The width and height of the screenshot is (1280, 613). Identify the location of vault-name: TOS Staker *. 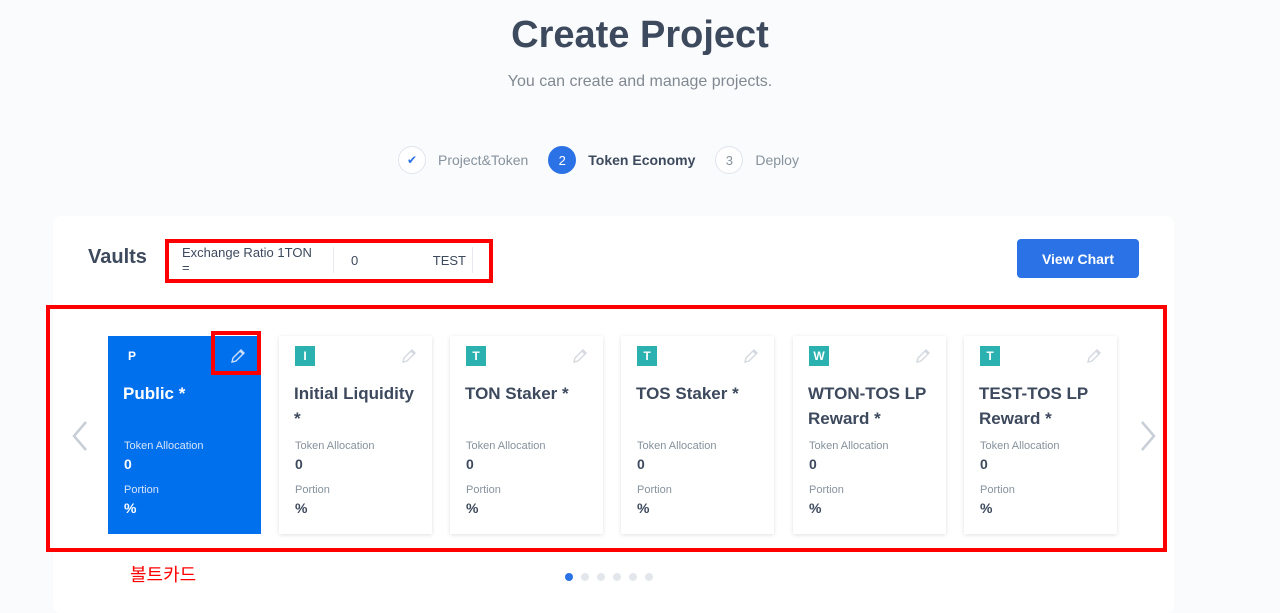
(687, 393).